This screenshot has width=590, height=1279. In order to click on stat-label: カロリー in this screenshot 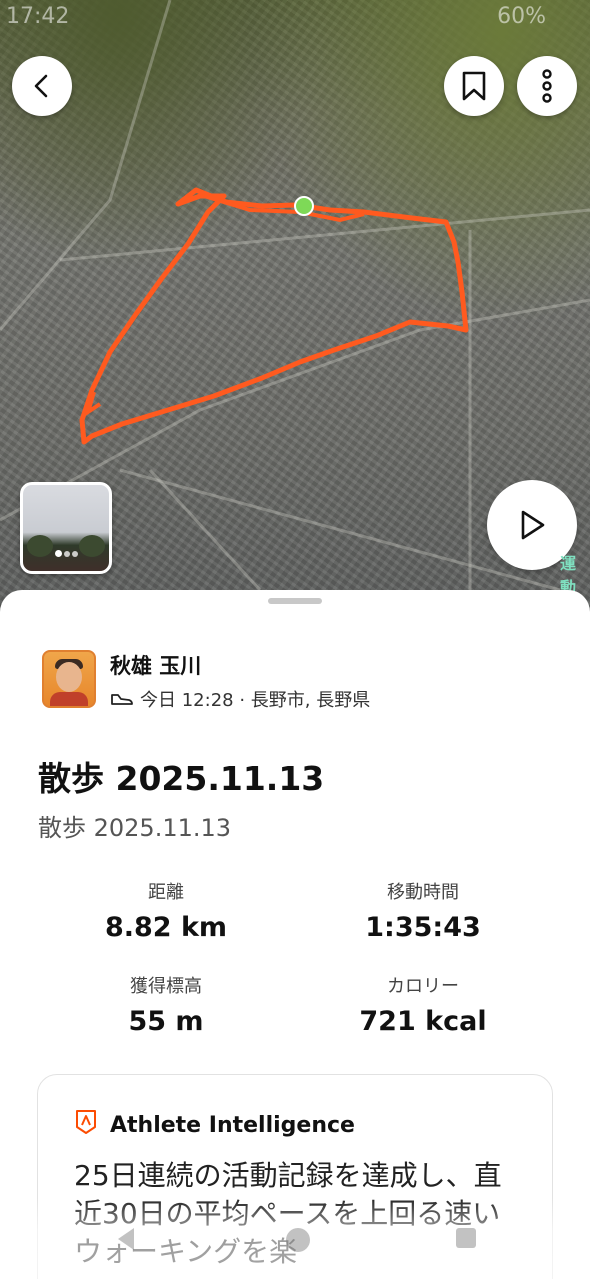, I will do `click(423, 986)`.